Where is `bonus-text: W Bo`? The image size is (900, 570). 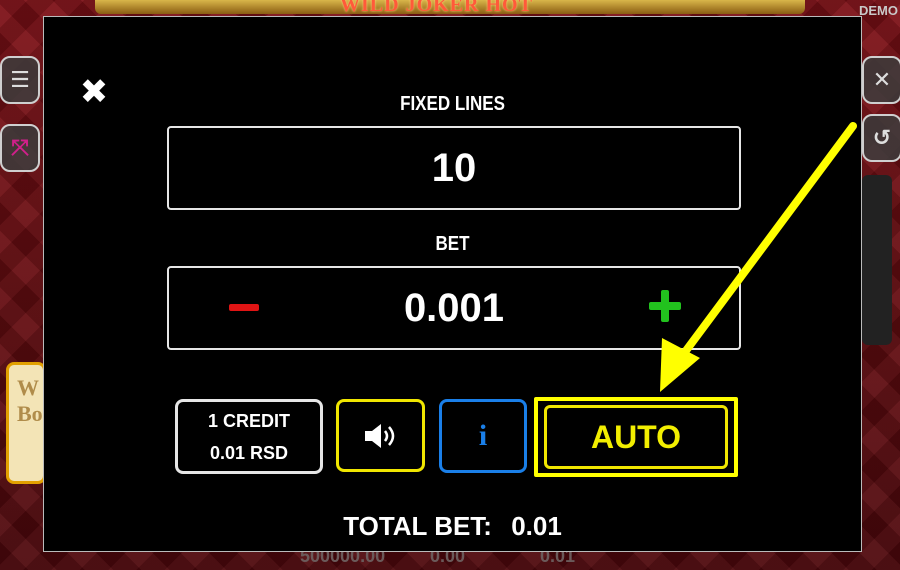 bonus-text: W Bo is located at coordinates (30, 400).